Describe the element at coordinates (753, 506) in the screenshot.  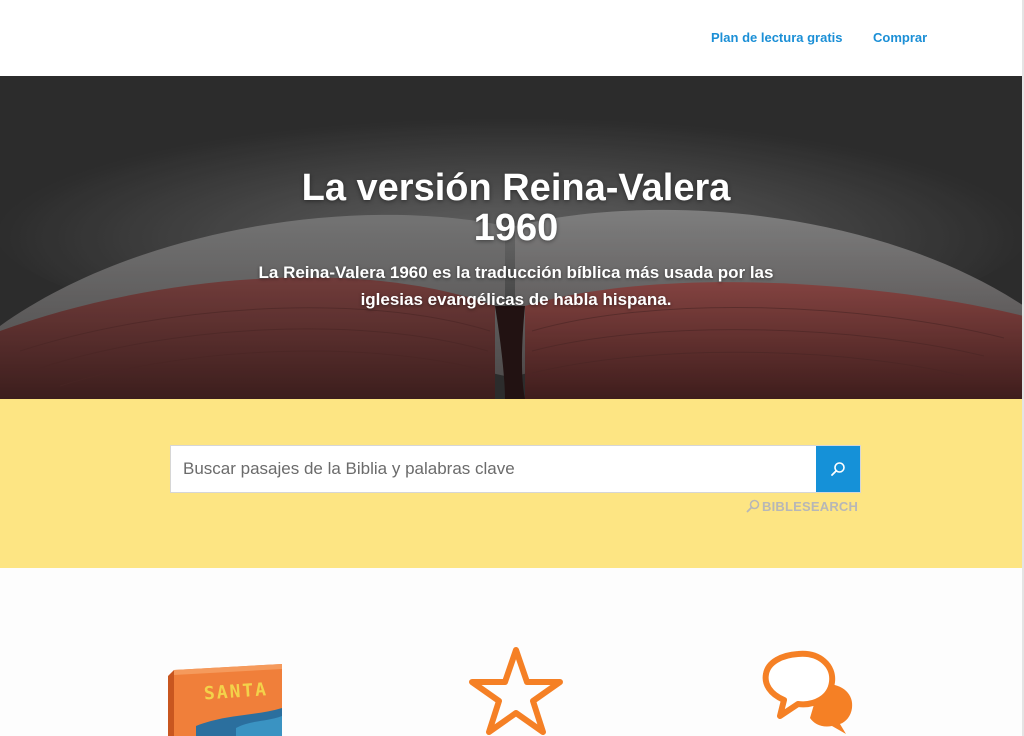
I see `magnifier-icon` at that location.